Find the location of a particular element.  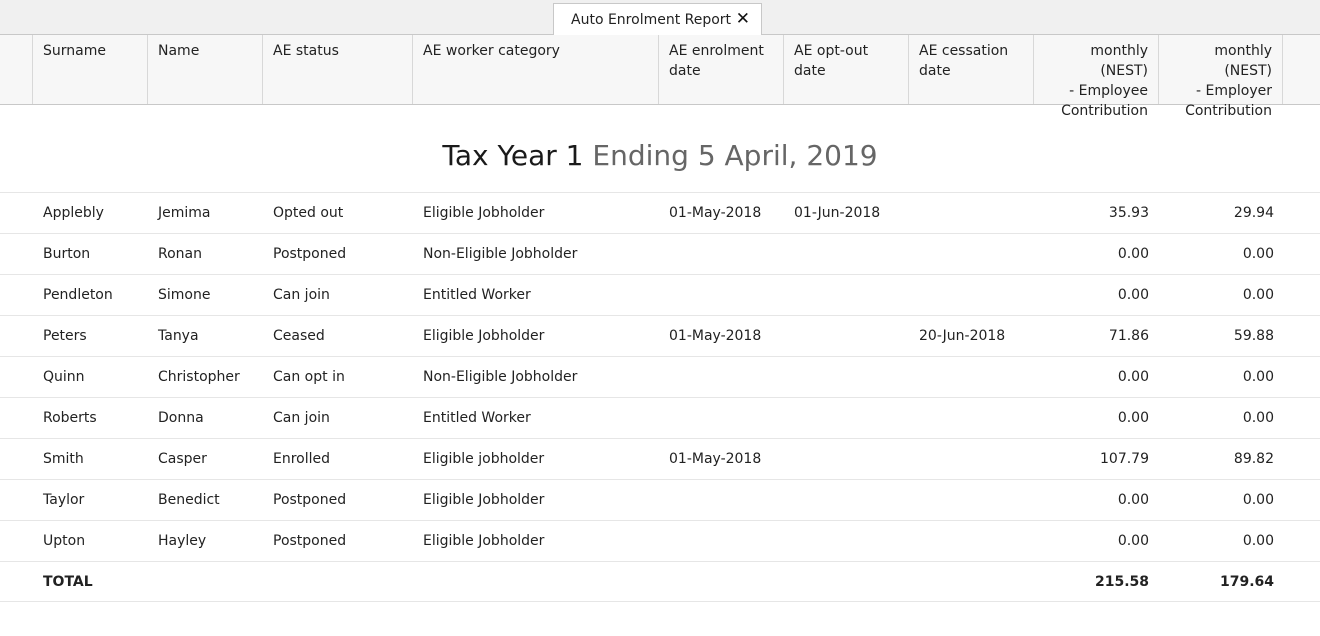

column-header-surname: Surname is located at coordinates (89, 69).